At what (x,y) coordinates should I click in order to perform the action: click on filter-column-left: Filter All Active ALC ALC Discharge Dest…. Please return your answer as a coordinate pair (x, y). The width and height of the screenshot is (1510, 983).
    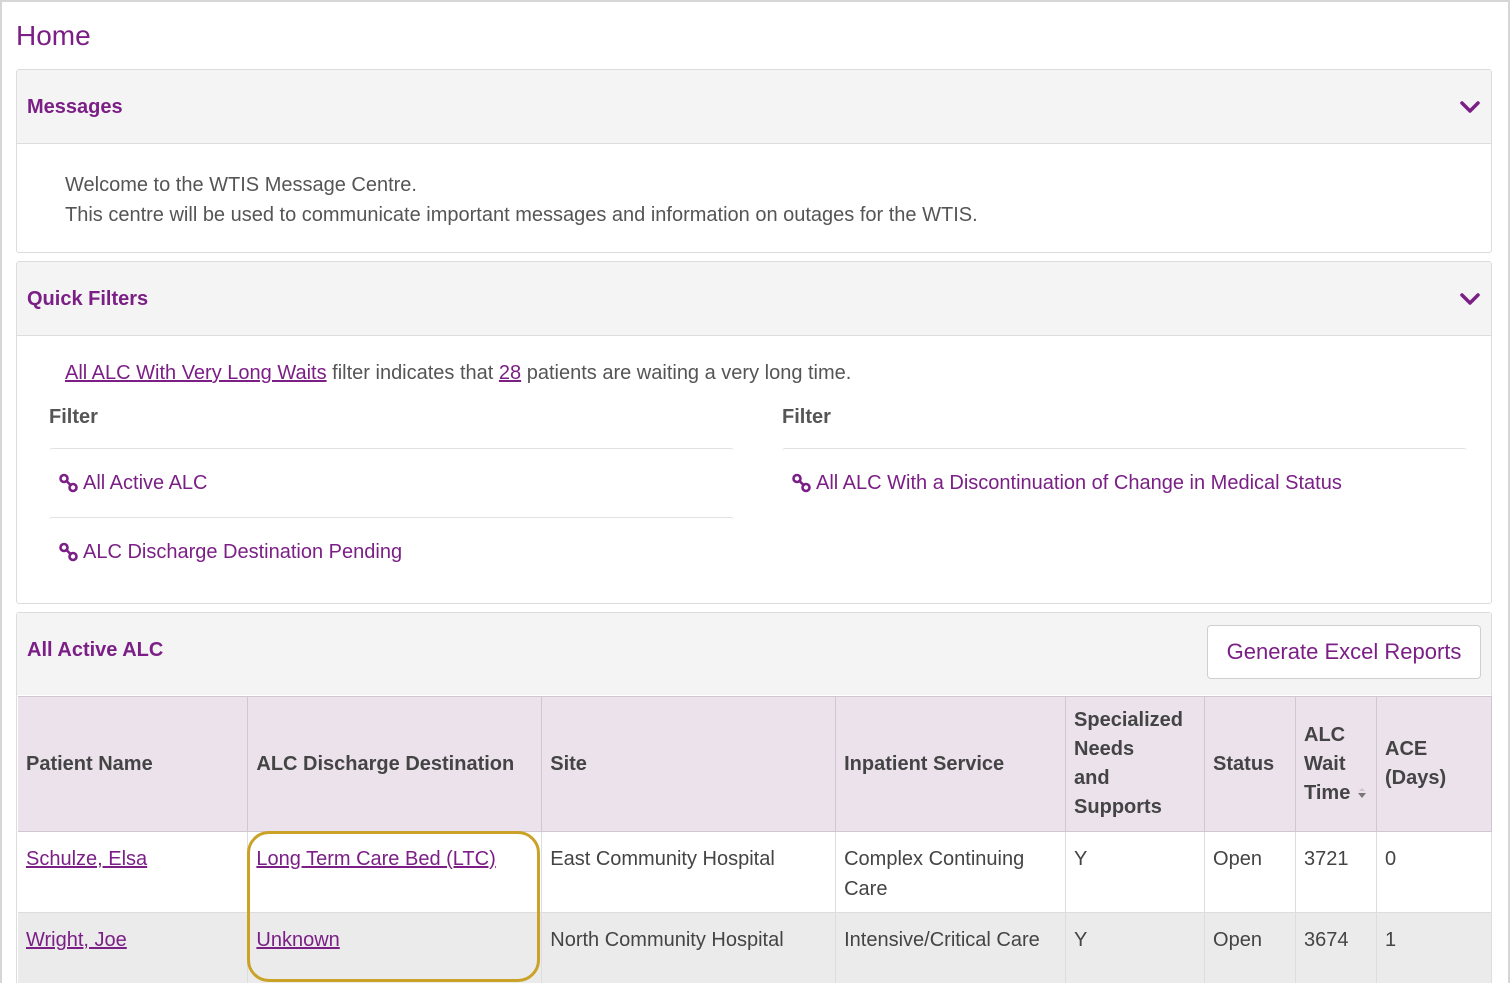
    Looking at the image, I should click on (391, 496).